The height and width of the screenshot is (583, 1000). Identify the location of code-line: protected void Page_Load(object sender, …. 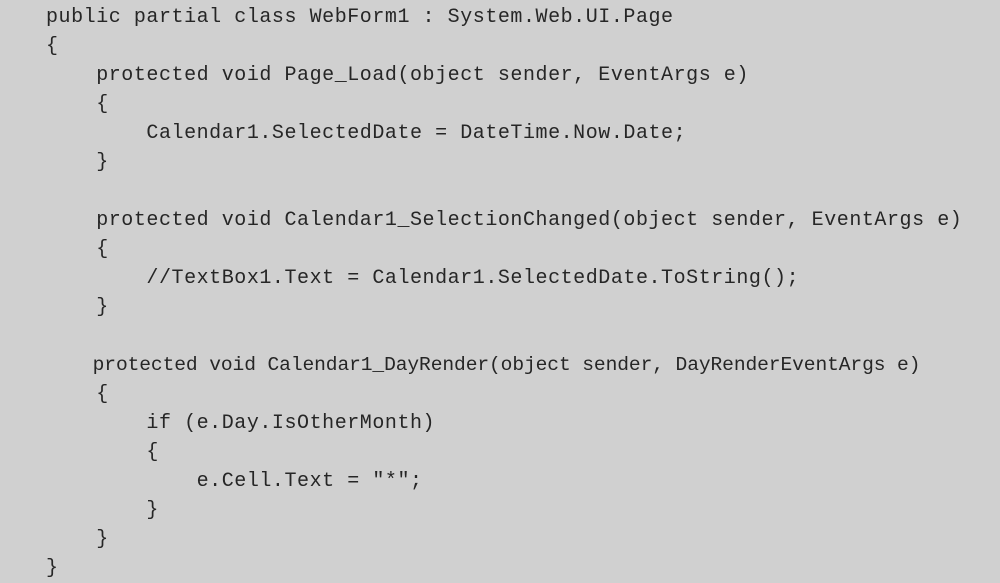
(397, 75).